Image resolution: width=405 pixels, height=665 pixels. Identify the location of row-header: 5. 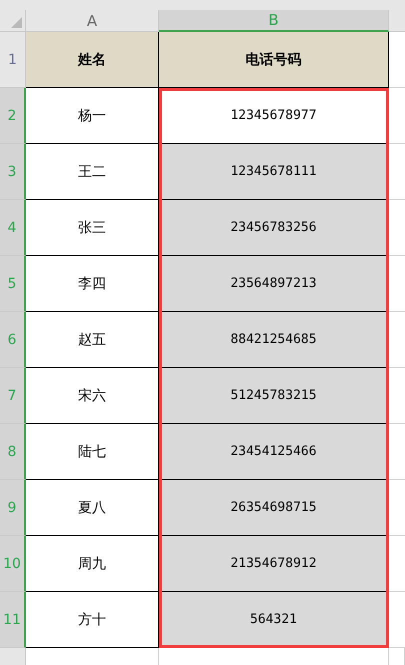
(13, 284).